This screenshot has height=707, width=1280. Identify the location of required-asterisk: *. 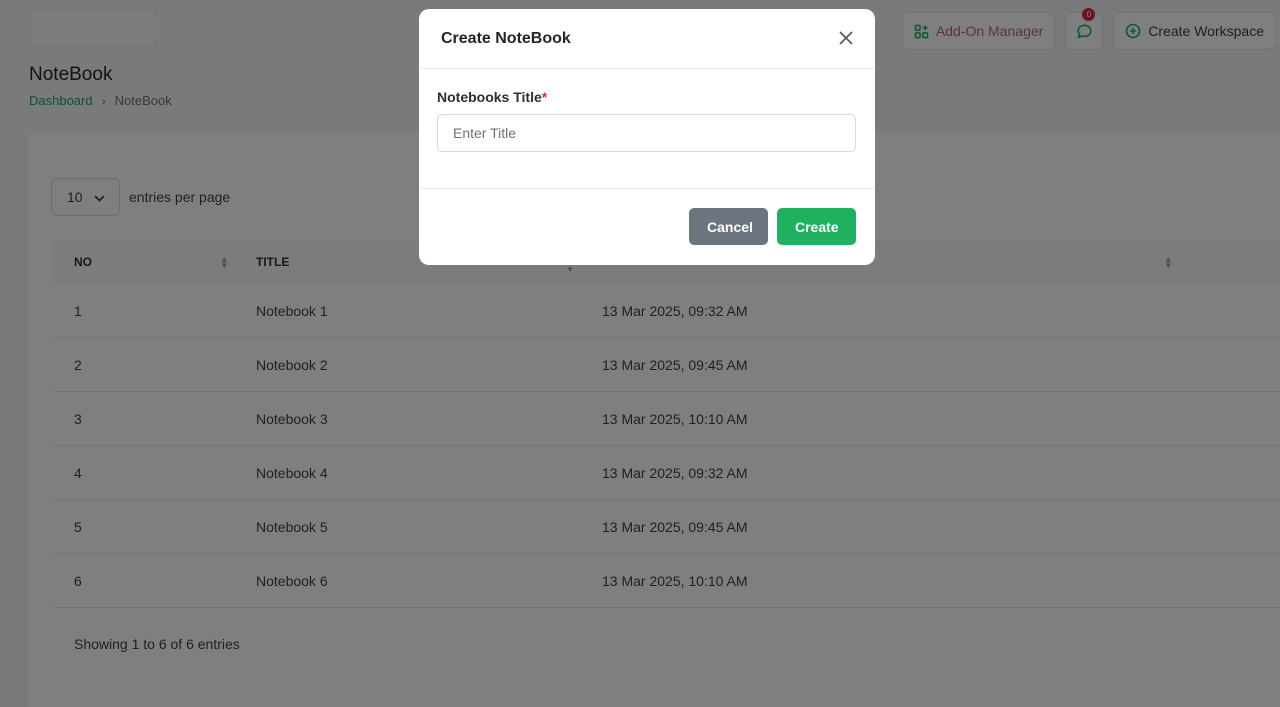
(544, 97).